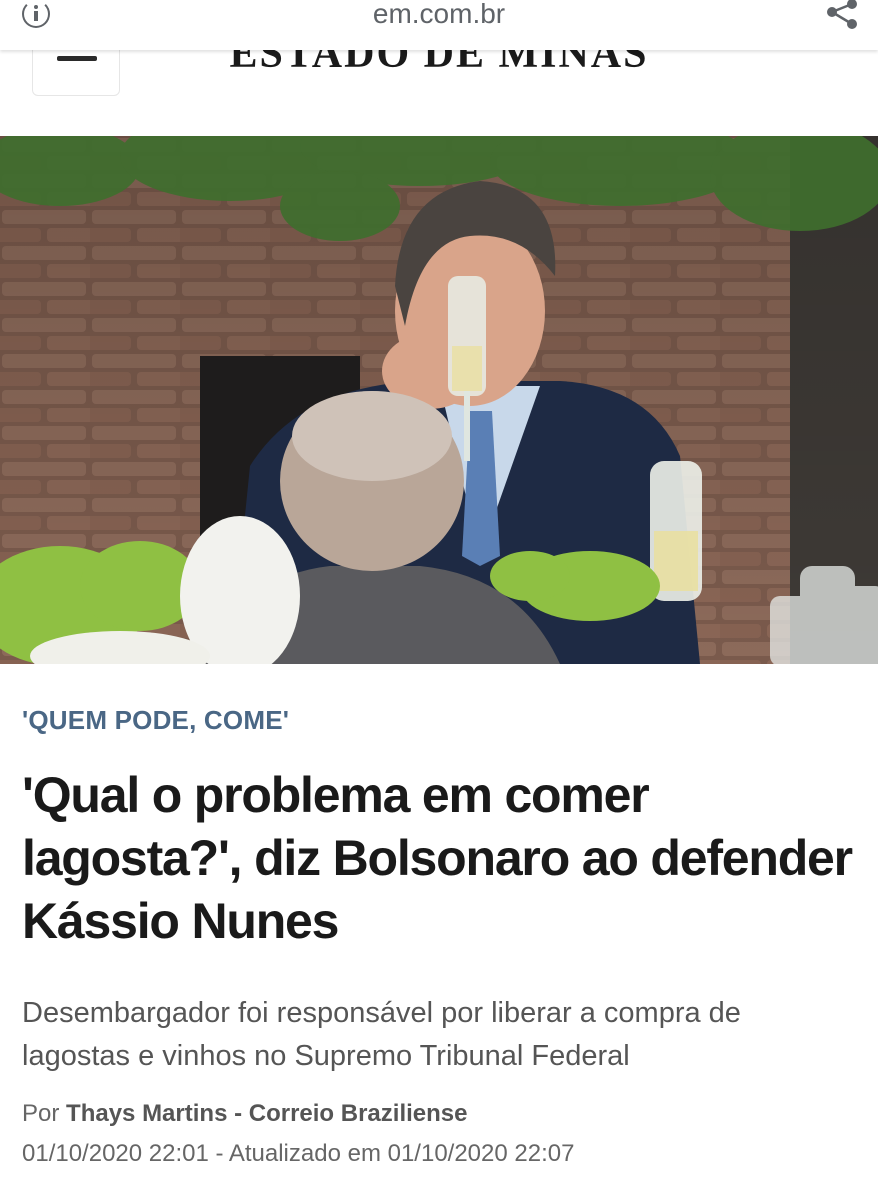  Describe the element at coordinates (439, 15) in the screenshot. I see `url-text: em.com.br` at that location.